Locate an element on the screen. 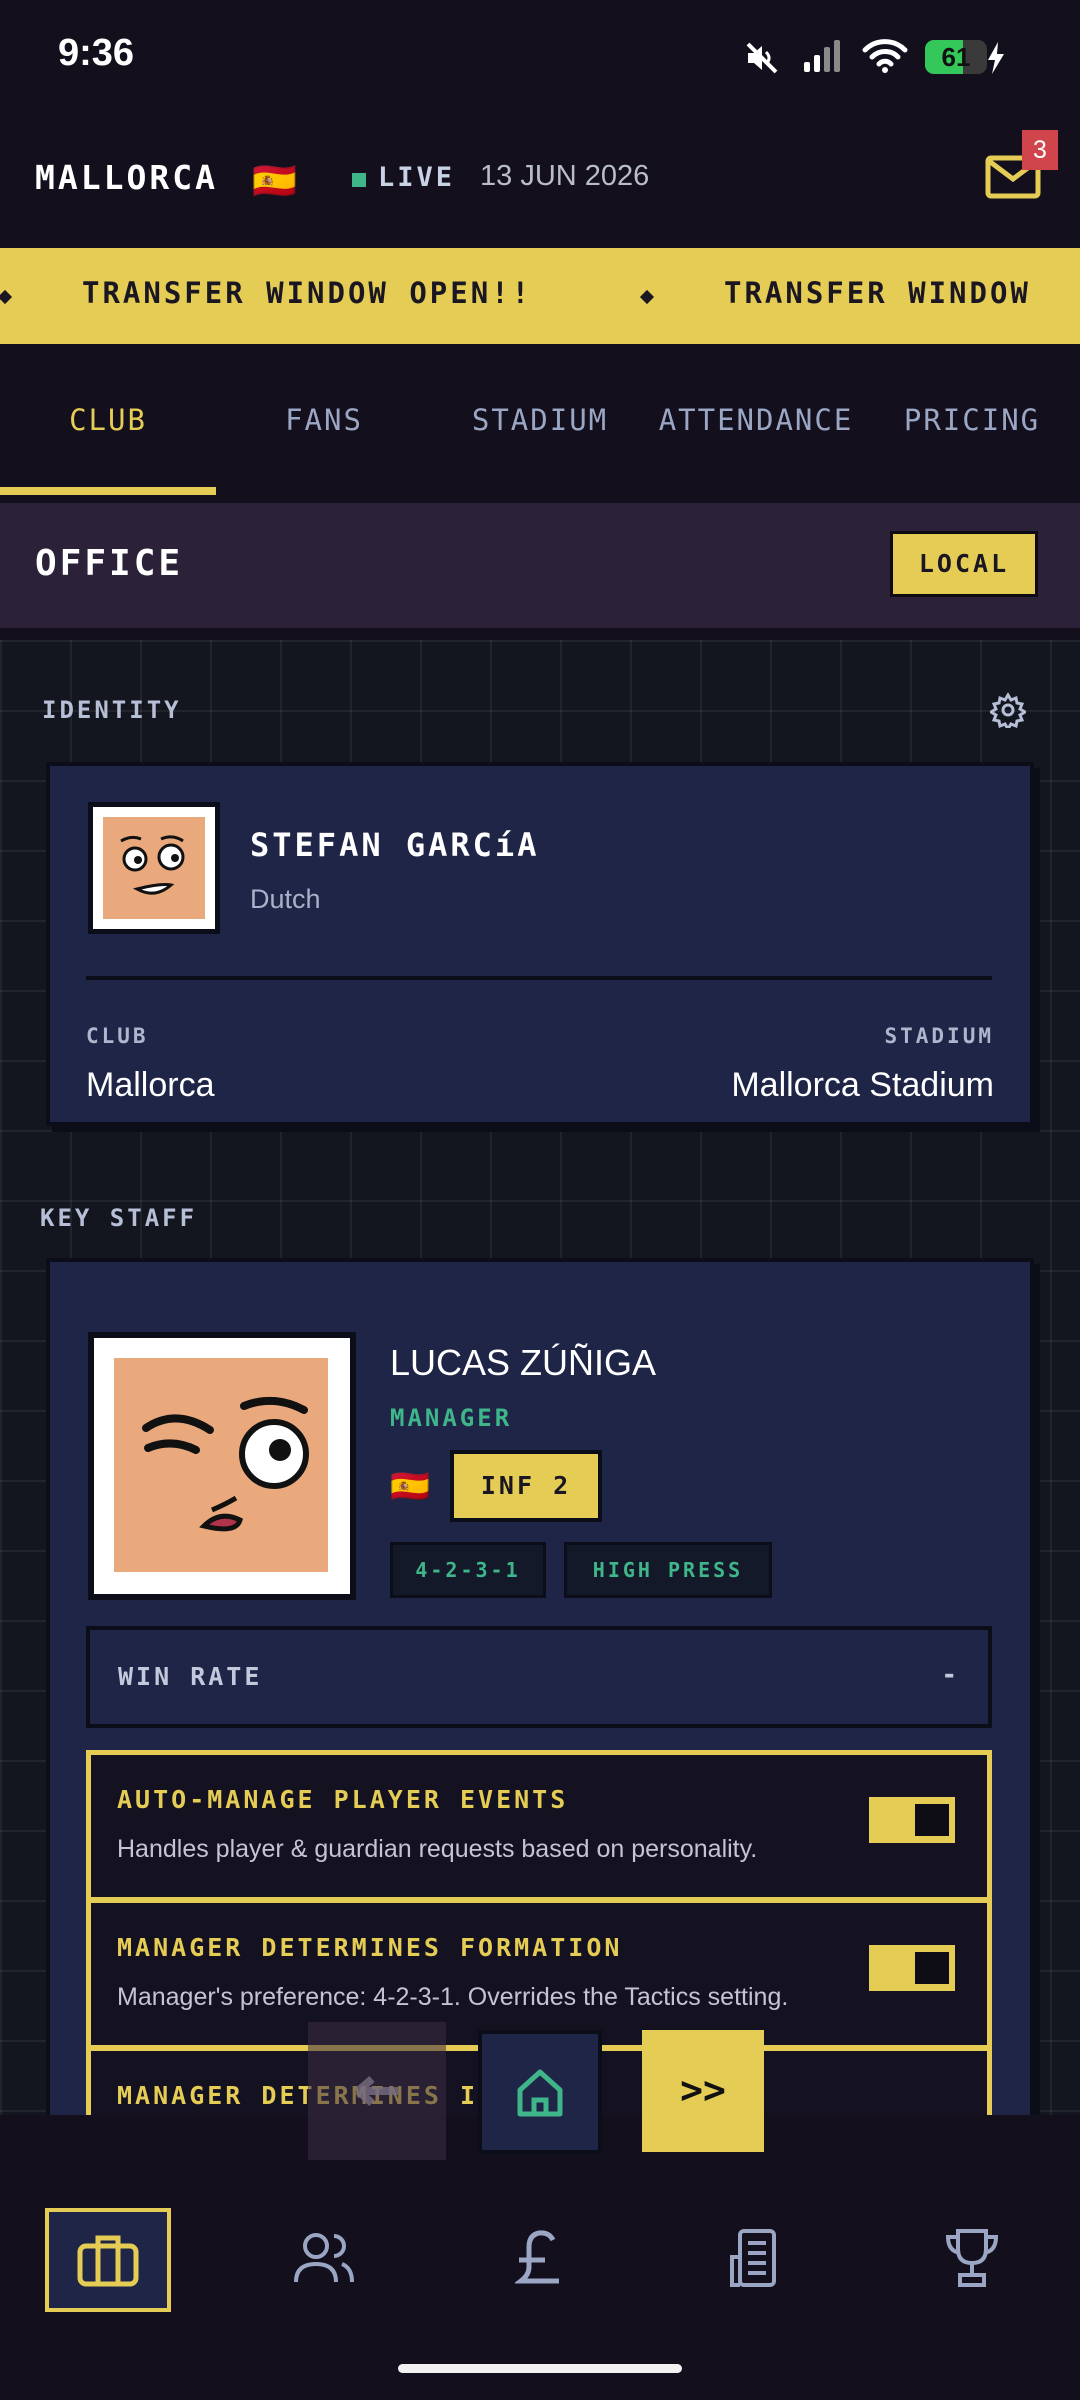 The image size is (1080, 2400). club-flag: 🇪🇸 is located at coordinates (274, 181).